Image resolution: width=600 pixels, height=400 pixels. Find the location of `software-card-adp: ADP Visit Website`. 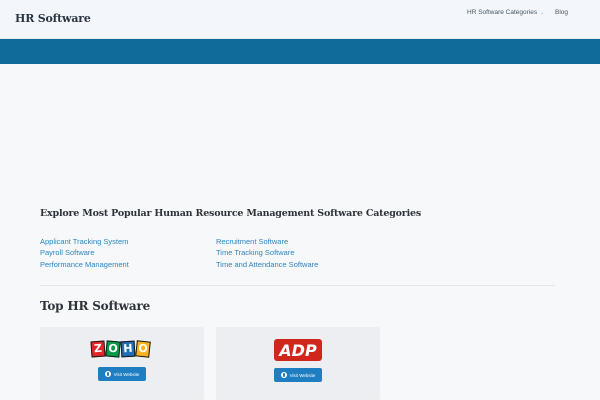

software-card-adp: ADP Visit Website is located at coordinates (298, 363).